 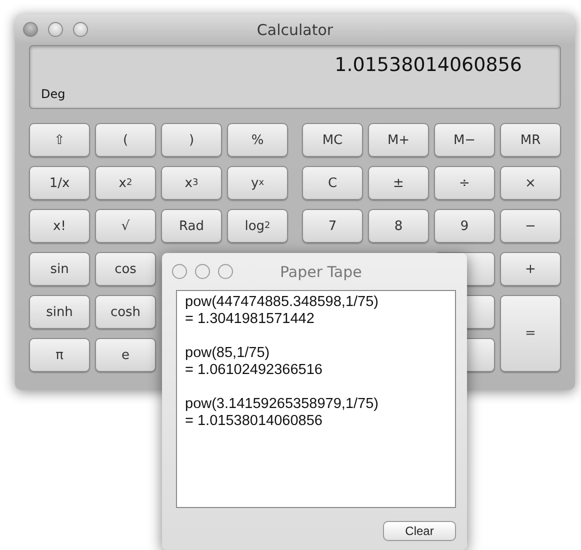 What do you see at coordinates (419, 531) in the screenshot?
I see `clear-button: Clear` at bounding box center [419, 531].